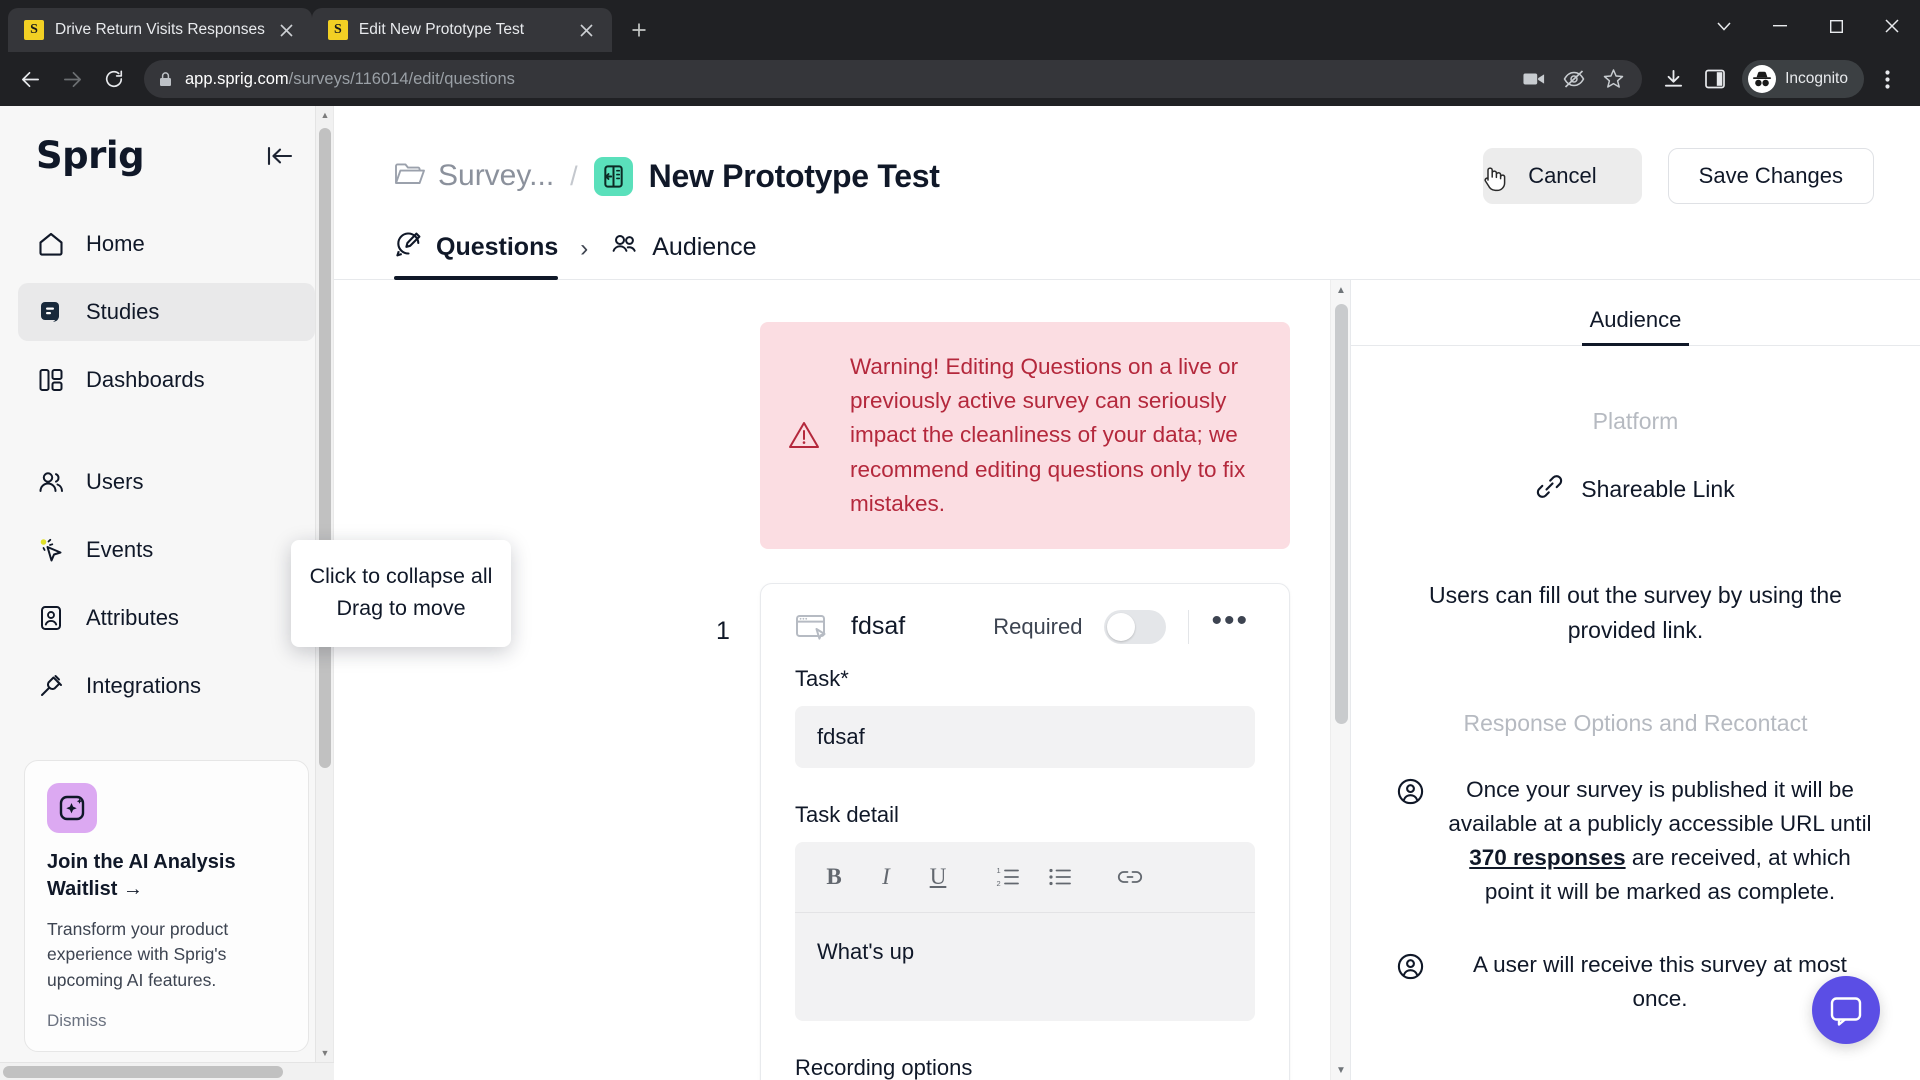  Describe the element at coordinates (613, 176) in the screenshot. I see `survey-type-icon` at that location.